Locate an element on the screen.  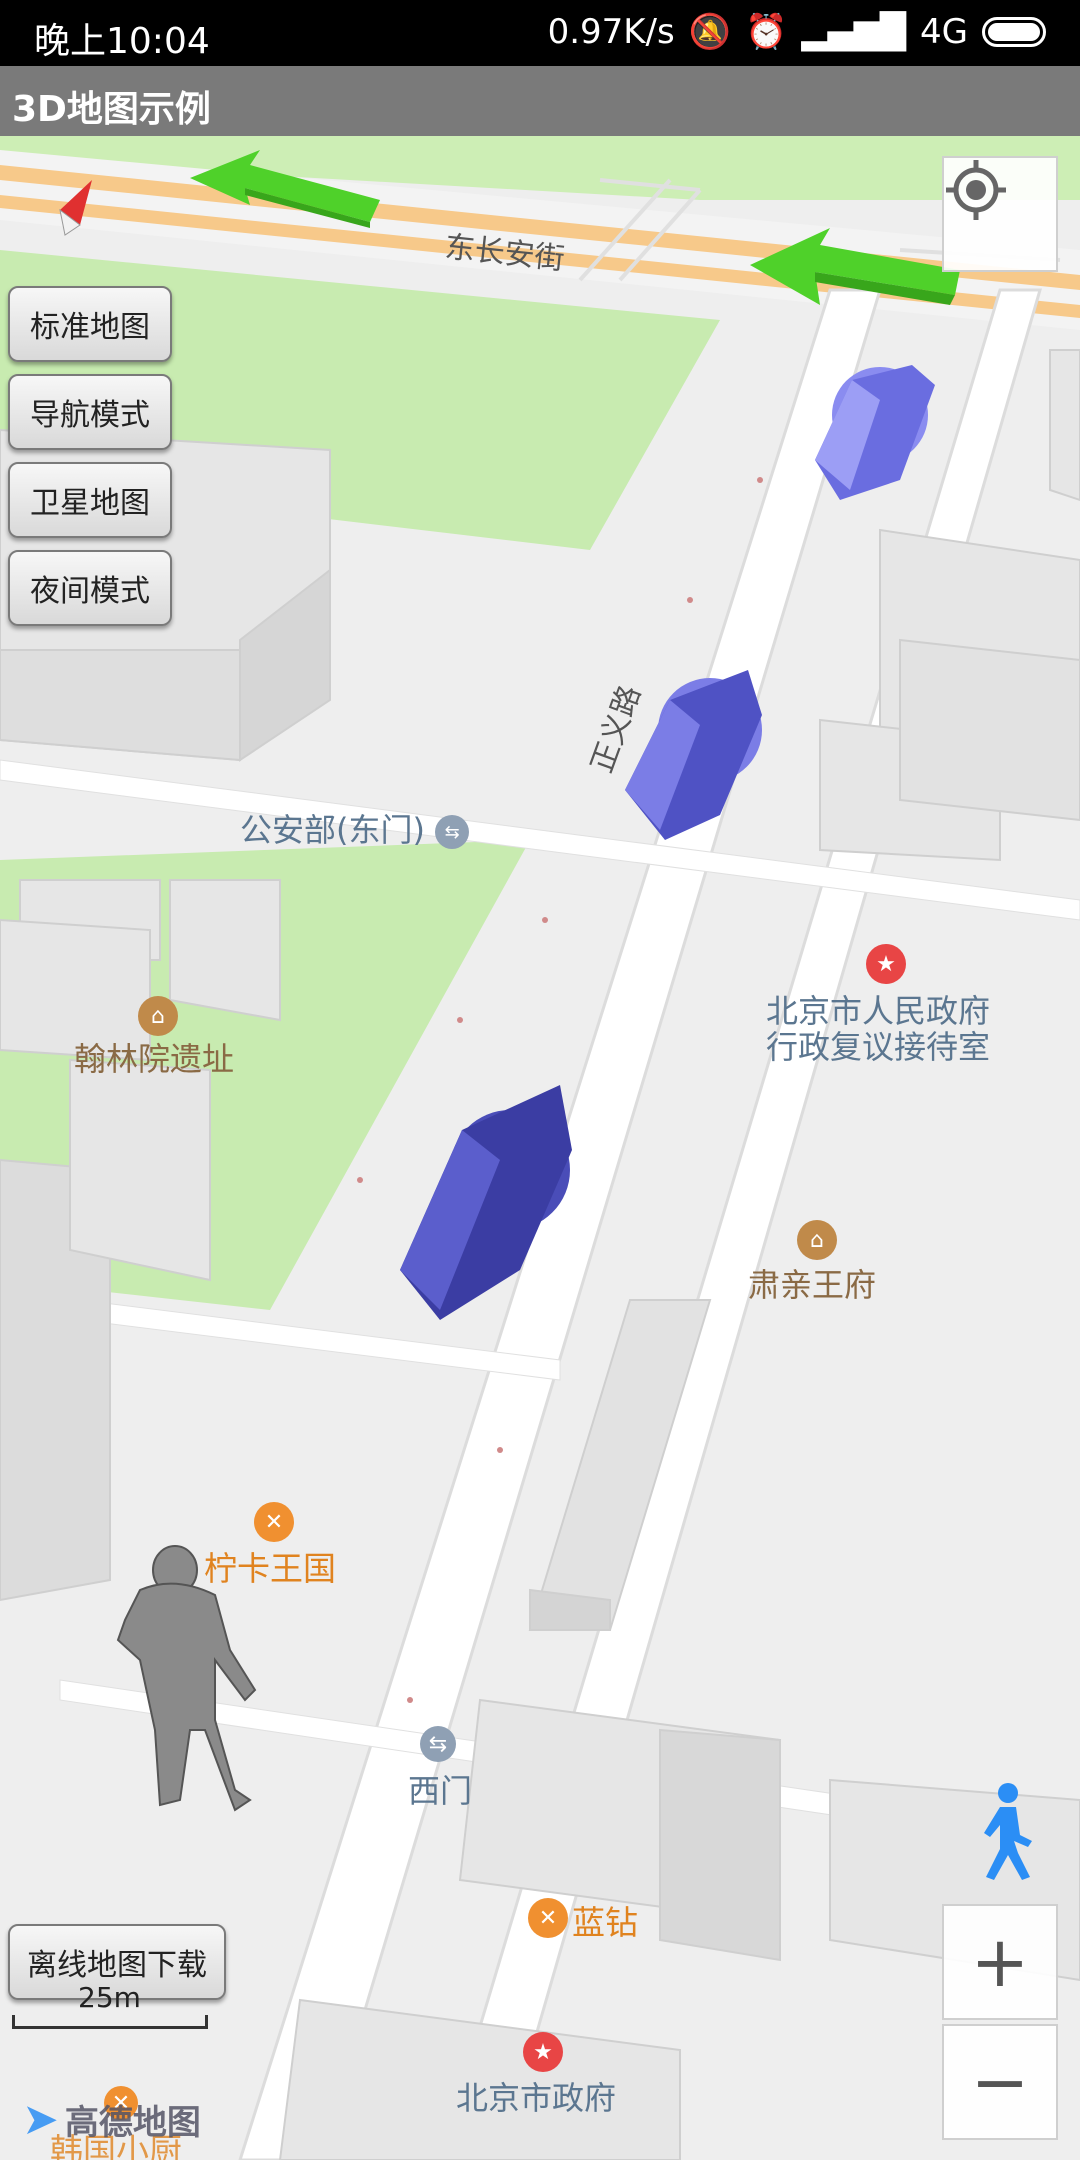
minus-icon: − is located at coordinates (1000, 2082).